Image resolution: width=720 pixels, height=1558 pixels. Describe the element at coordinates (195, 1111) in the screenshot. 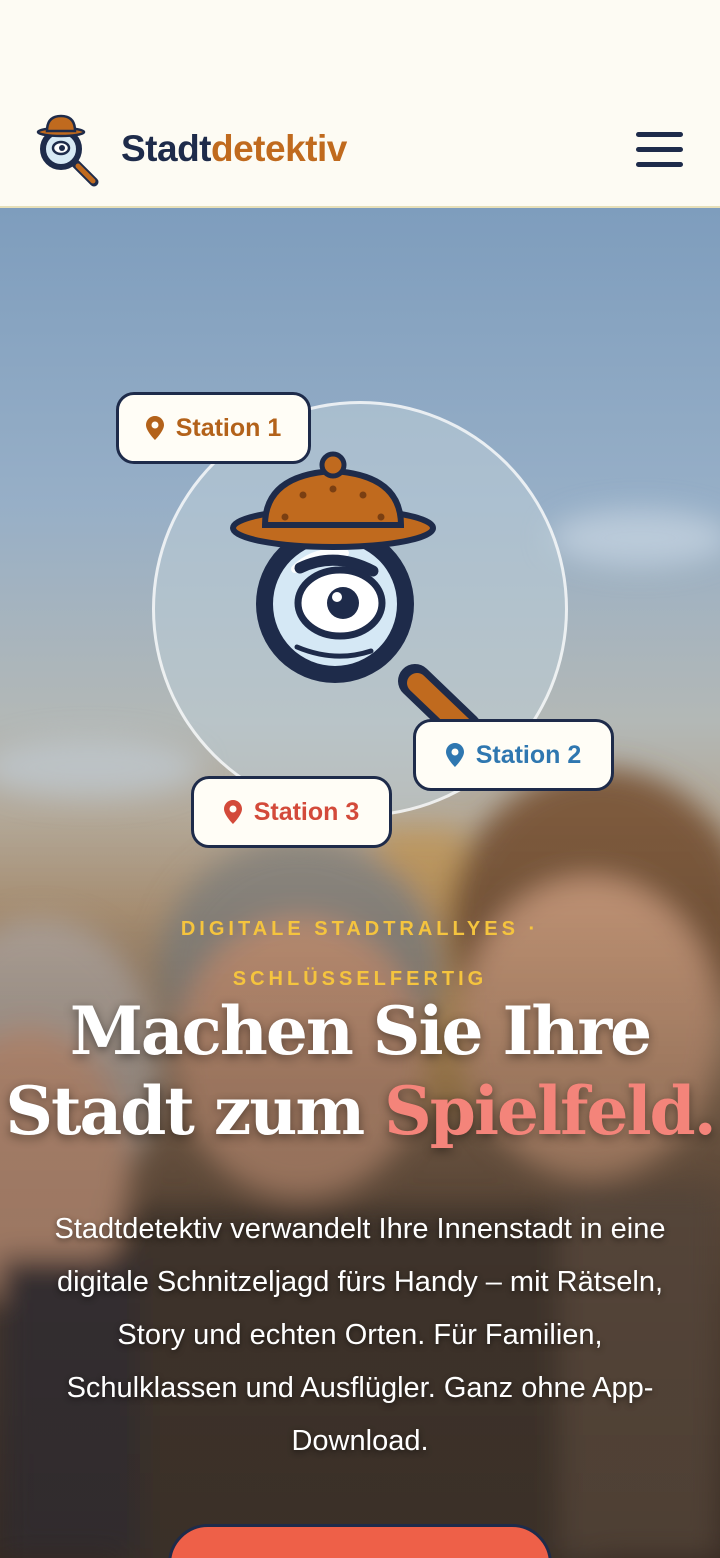

I see `headline-line-2: Stadt zum` at that location.